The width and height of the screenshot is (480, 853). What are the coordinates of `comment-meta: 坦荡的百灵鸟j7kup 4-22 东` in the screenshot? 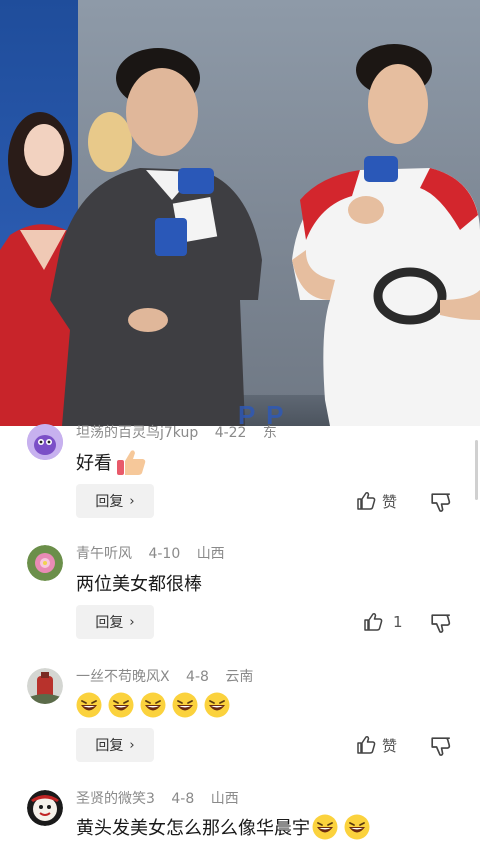 It's located at (182, 432).